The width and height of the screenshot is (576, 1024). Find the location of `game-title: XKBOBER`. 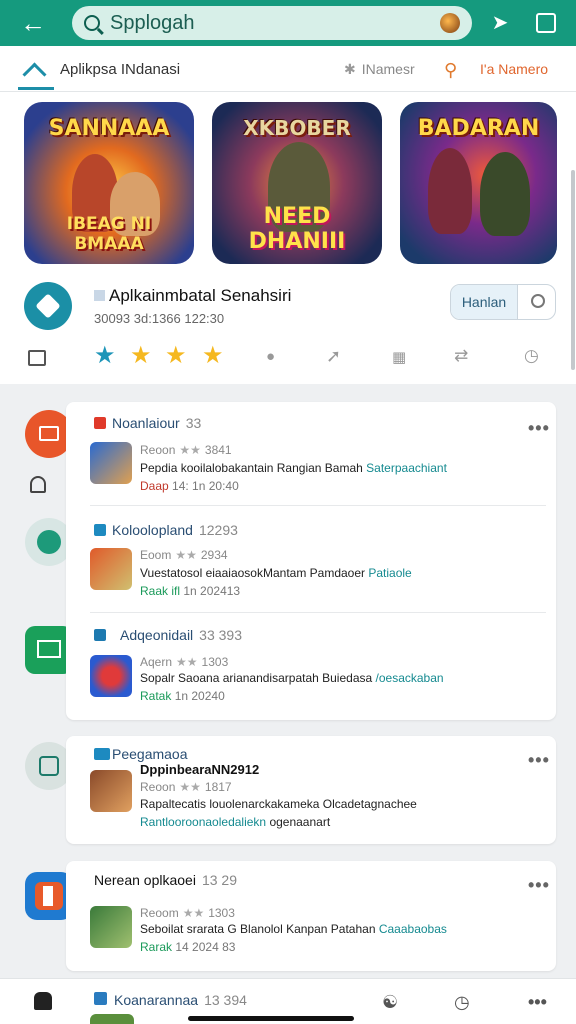

game-title: XKBOBER is located at coordinates (297, 128).